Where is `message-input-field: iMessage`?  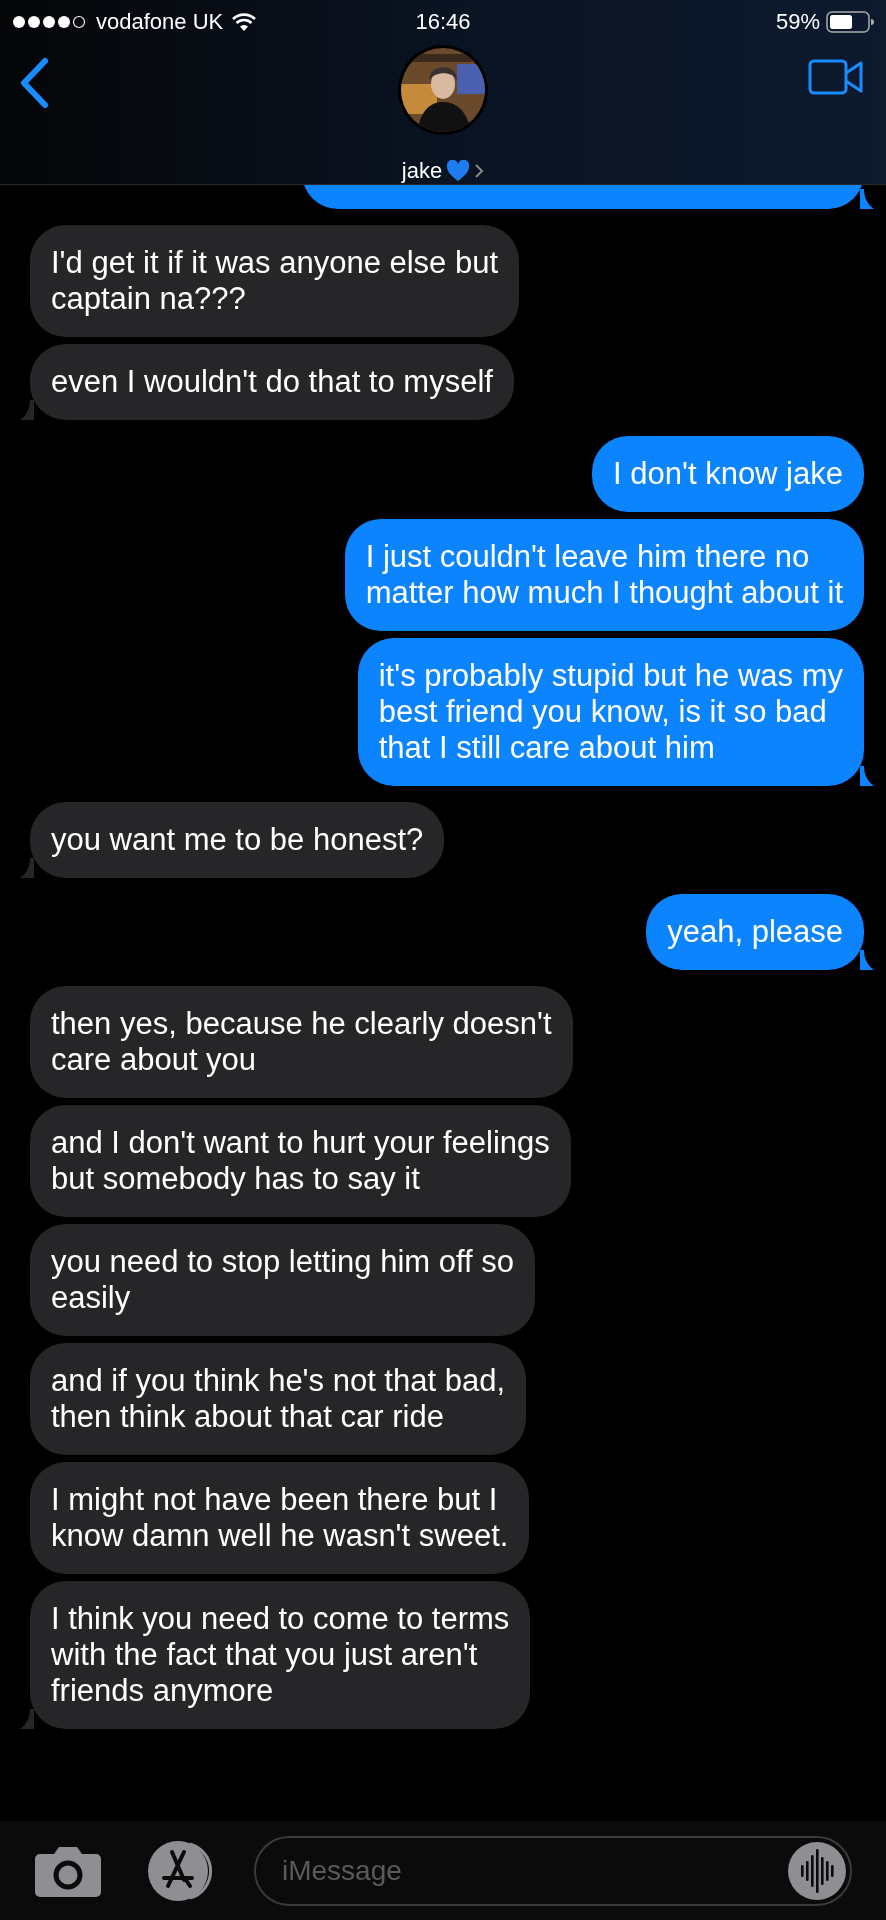
message-input-field: iMessage is located at coordinates (553, 1870).